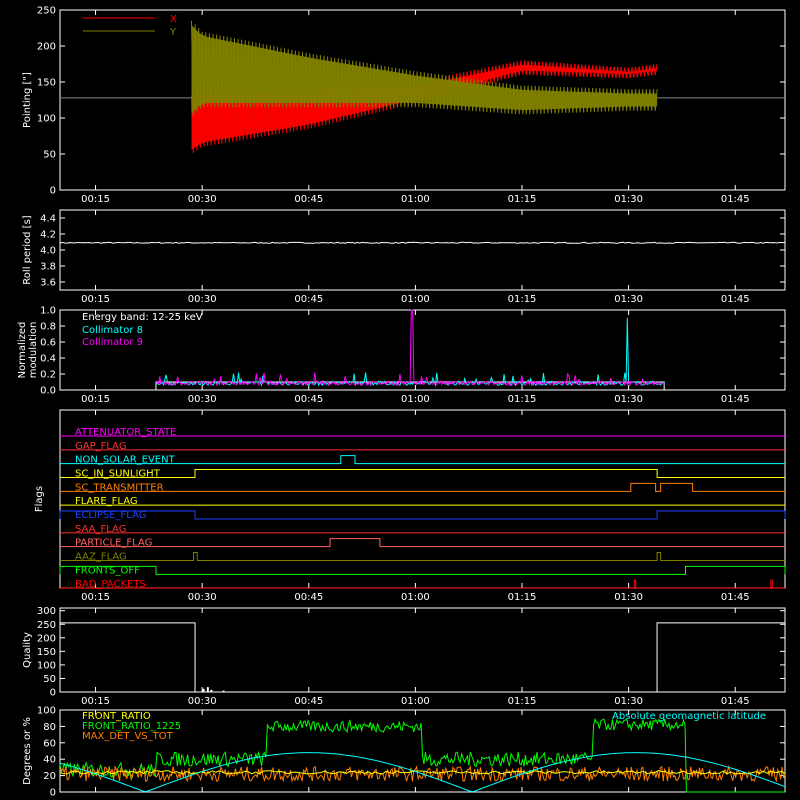 The height and width of the screenshot is (800, 800). I want to click on flag-label-saa_flag: SAA_FLAG, so click(100, 529).